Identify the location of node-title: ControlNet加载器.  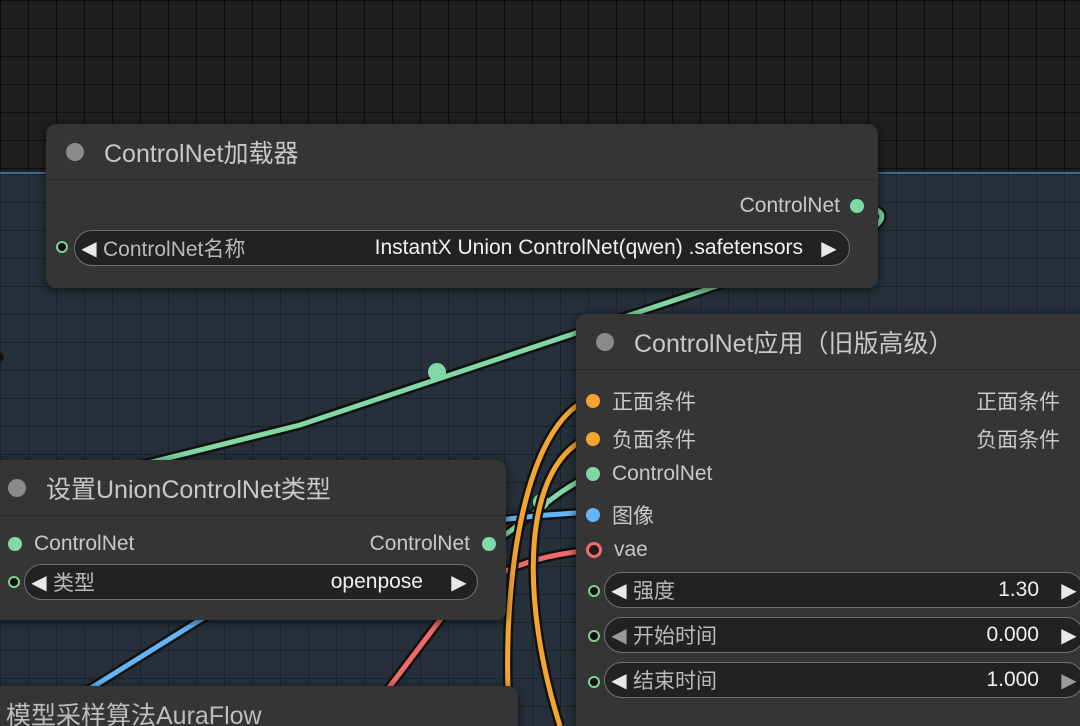
(201, 153).